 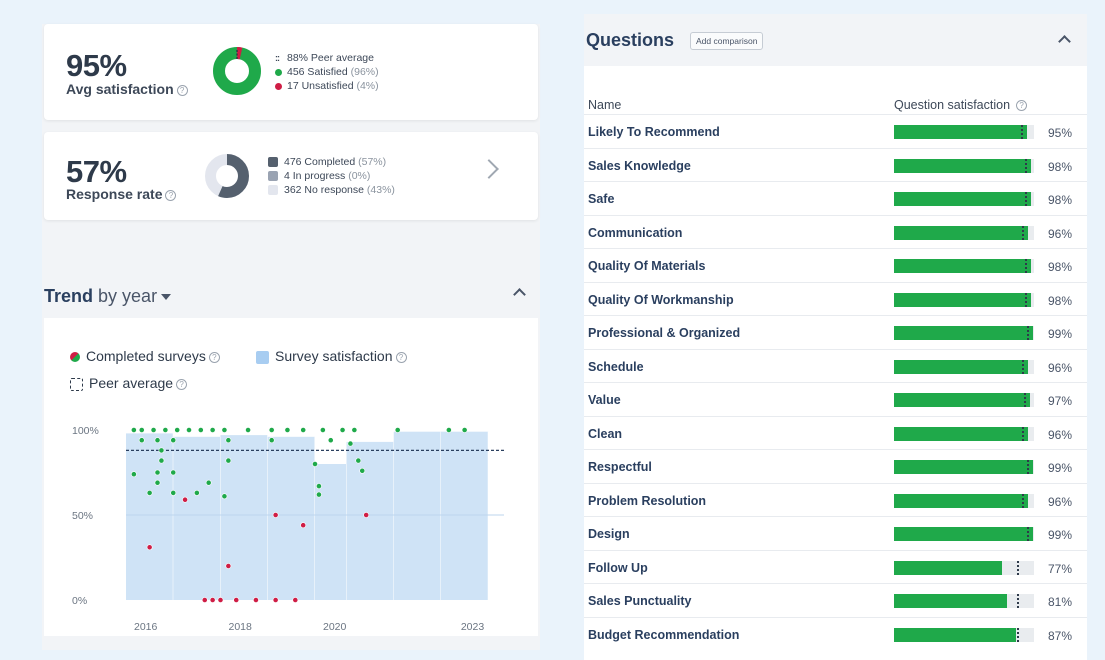 What do you see at coordinates (166, 297) in the screenshot?
I see `caret-down-icon` at bounding box center [166, 297].